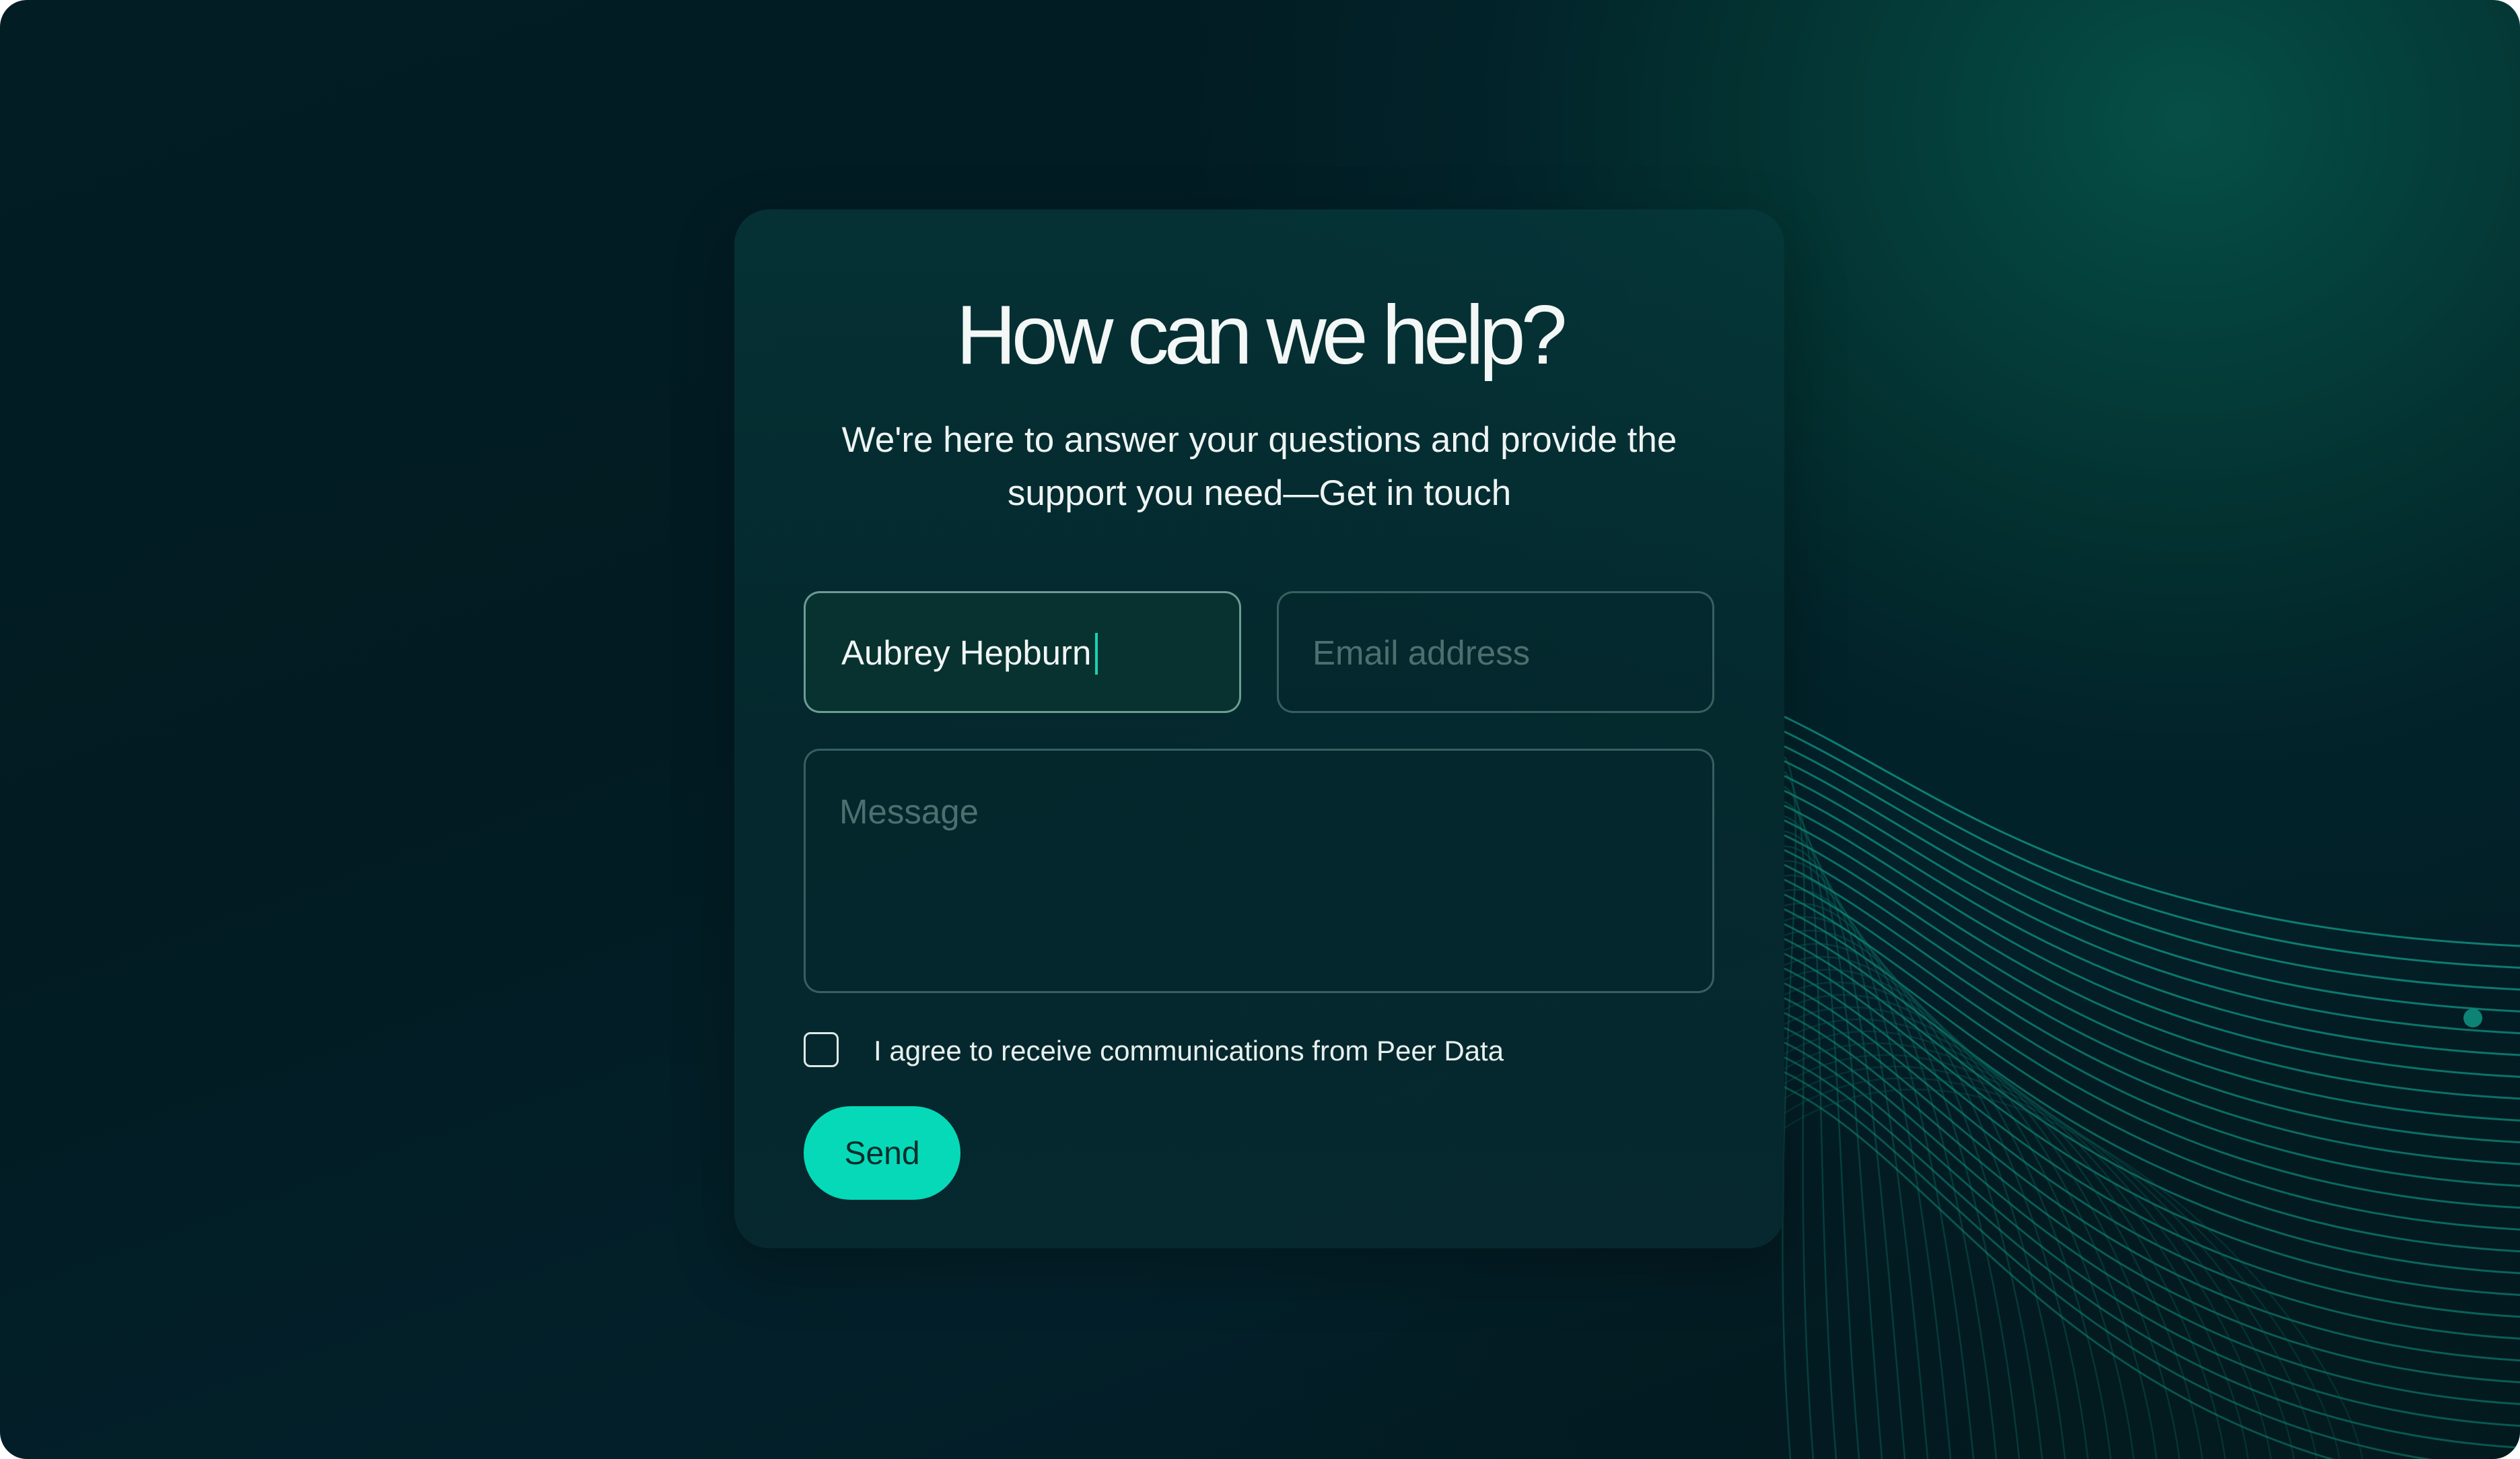 This screenshot has width=2520, height=1459. Describe the element at coordinates (1502, 653) in the screenshot. I see `email-field` at that location.